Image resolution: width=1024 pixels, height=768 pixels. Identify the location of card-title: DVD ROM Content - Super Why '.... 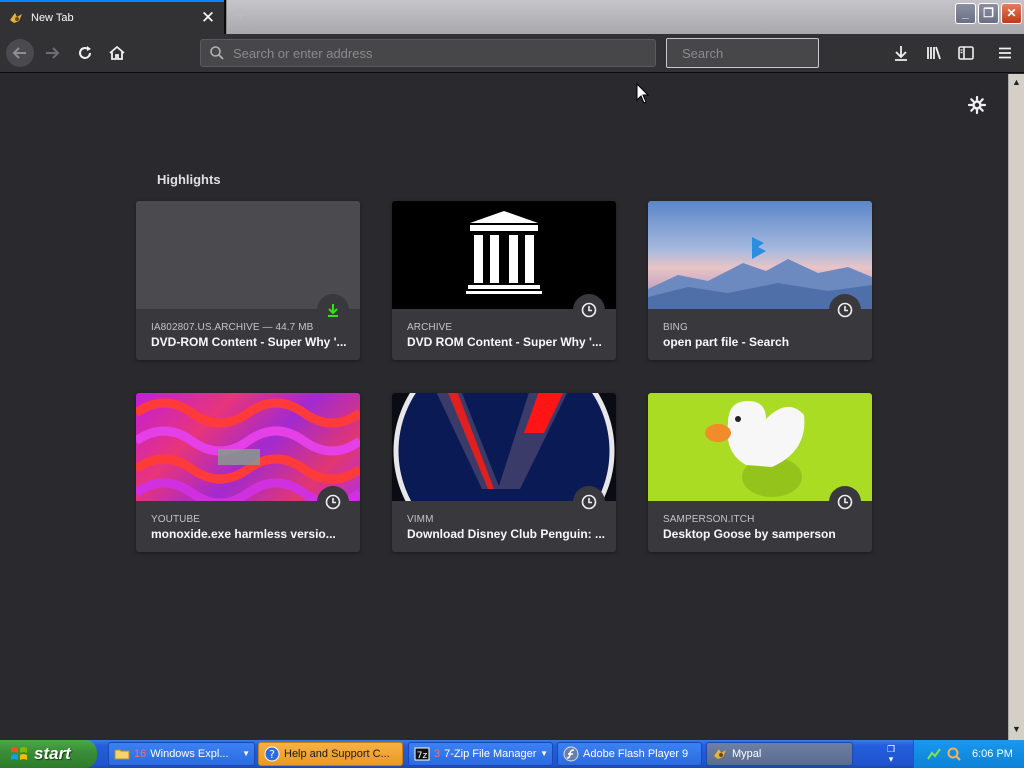
(504, 342).